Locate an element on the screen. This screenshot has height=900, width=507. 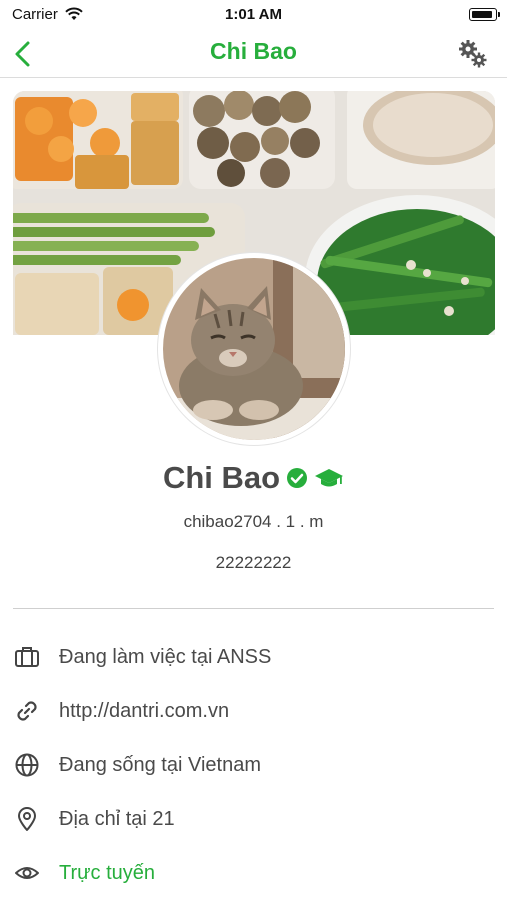
divider is located at coordinates (253, 608).